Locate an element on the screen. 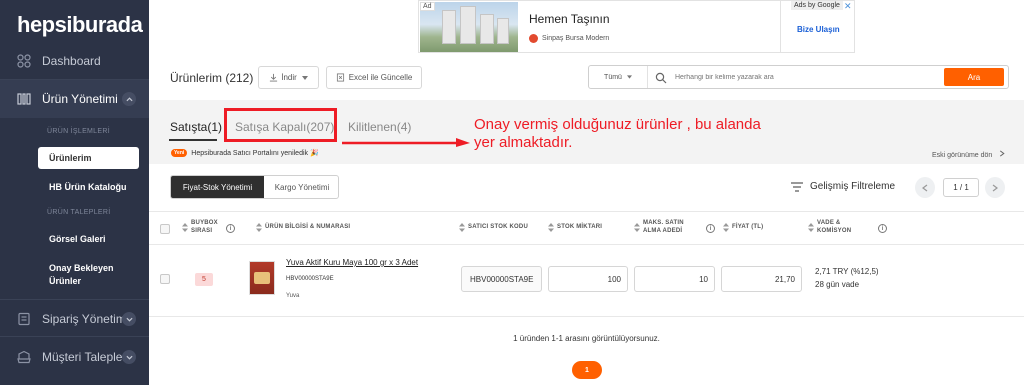 This screenshot has height=385, width=1024. search-scope-select: Tümü is located at coordinates (618, 77).